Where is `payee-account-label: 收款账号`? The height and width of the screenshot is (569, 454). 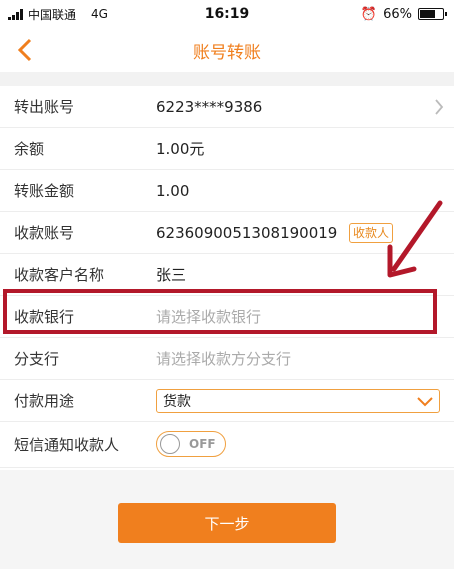 payee-account-label: 收款账号 is located at coordinates (44, 233).